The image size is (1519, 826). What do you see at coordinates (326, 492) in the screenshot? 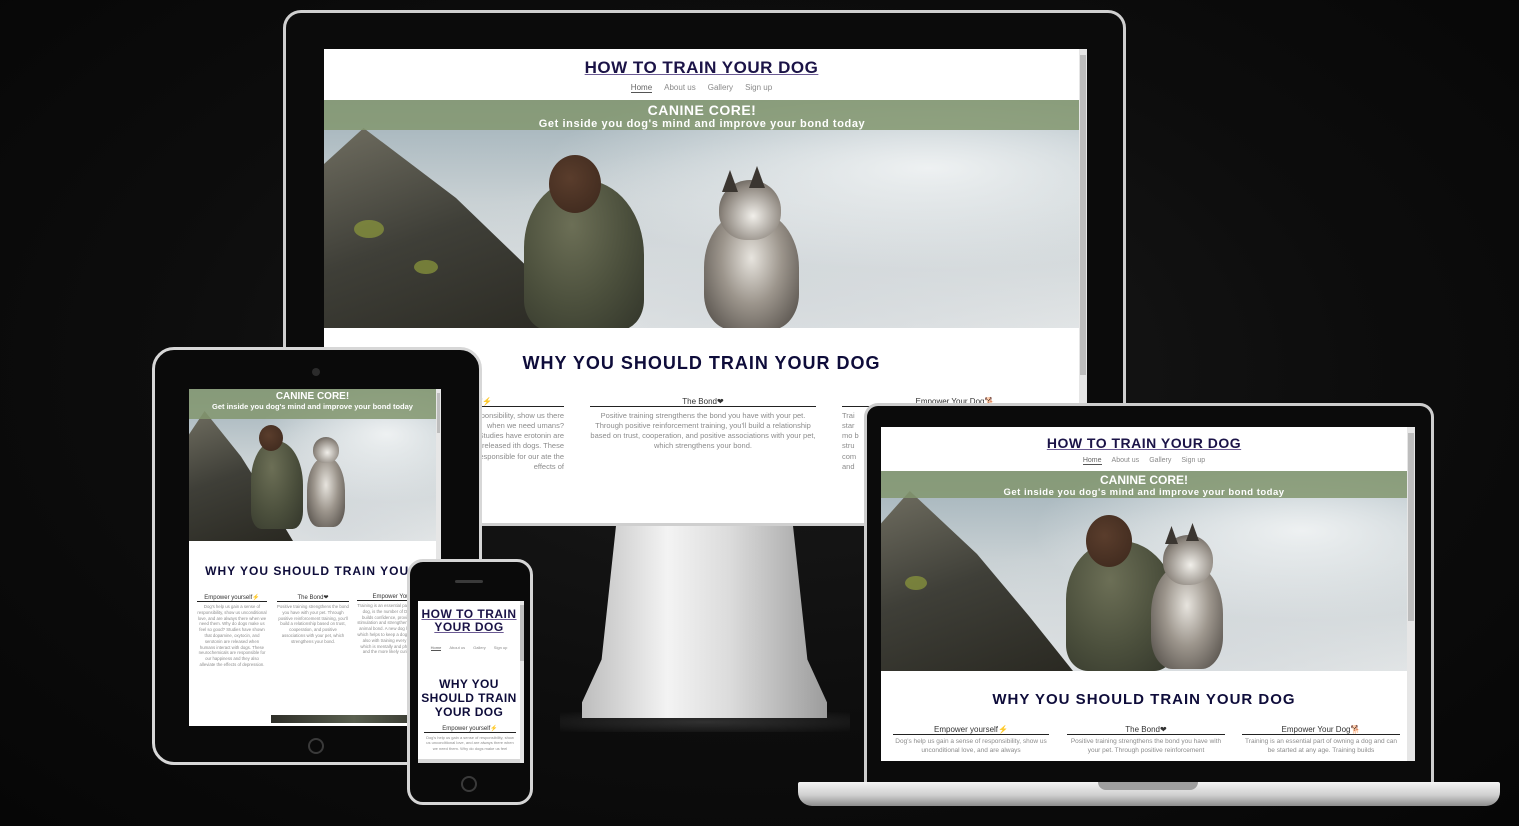
I see `hero-dog` at bounding box center [326, 492].